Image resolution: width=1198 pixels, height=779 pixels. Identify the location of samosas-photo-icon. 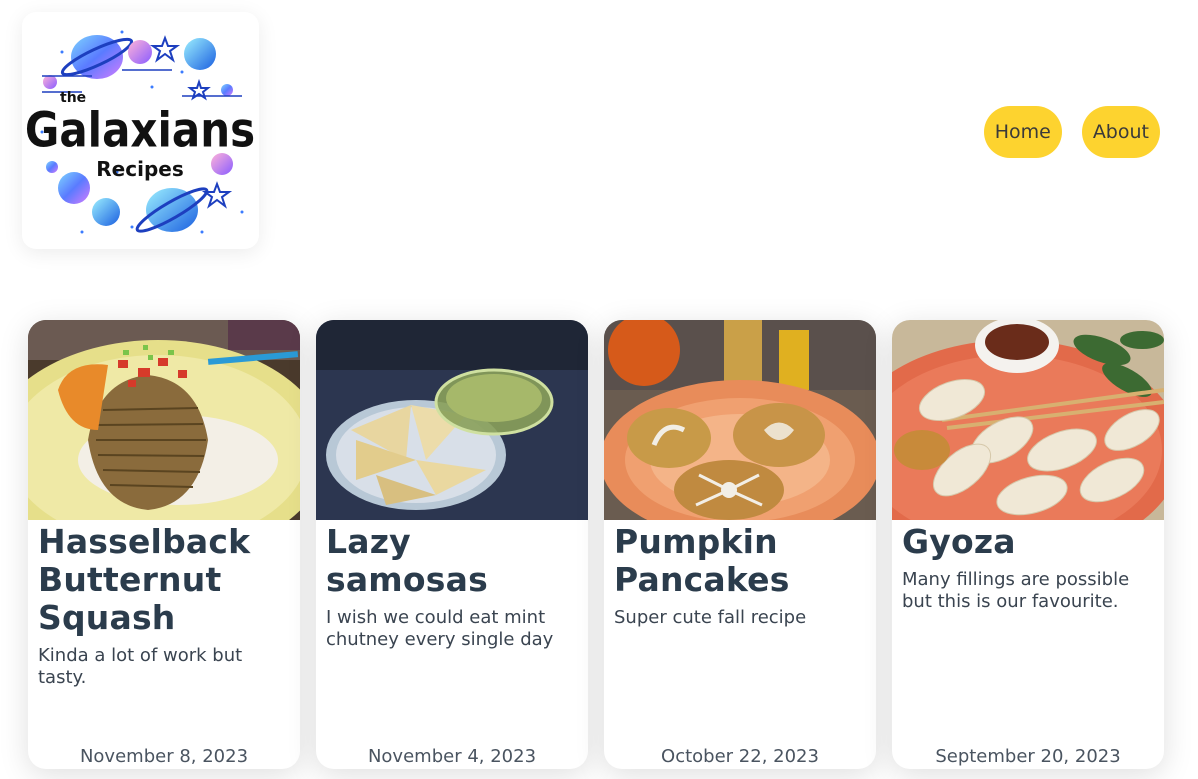
(452, 420).